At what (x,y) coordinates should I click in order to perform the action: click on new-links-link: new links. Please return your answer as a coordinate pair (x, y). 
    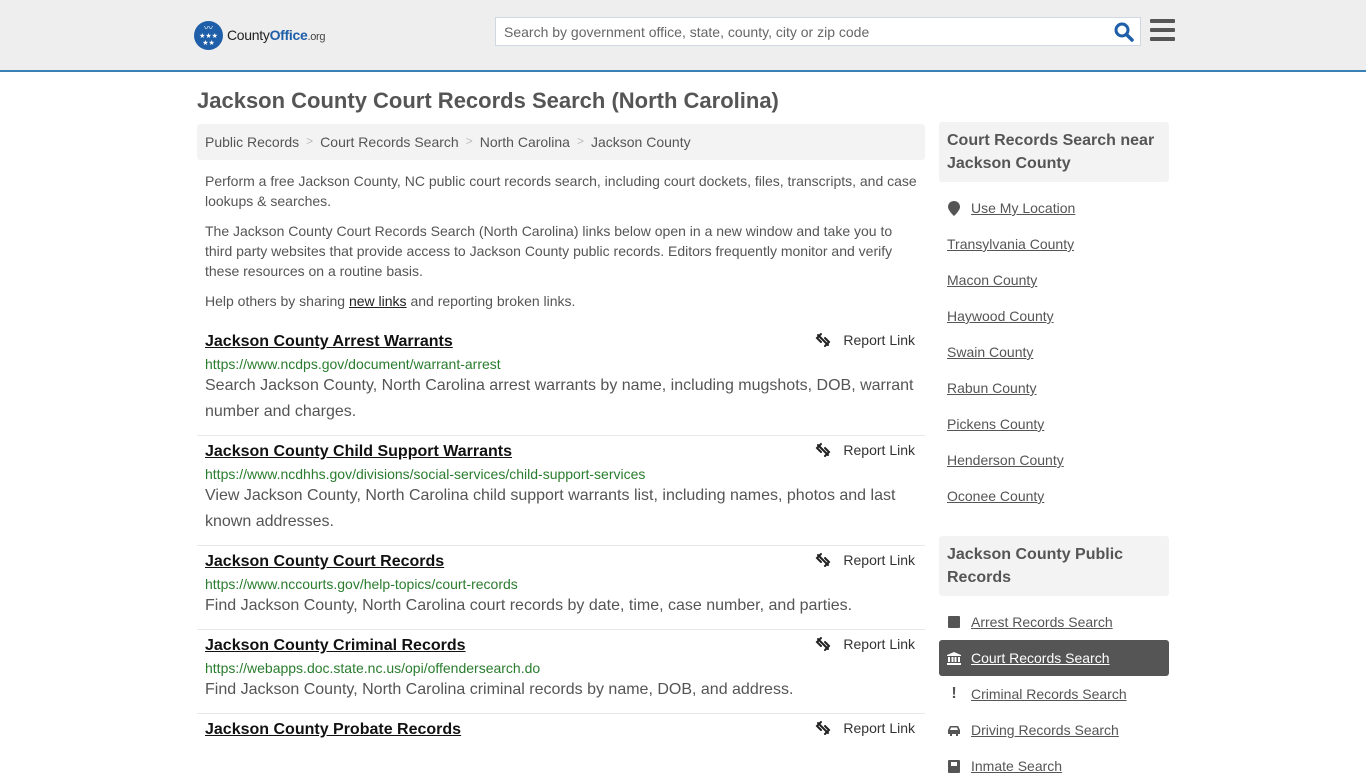
    Looking at the image, I should click on (378, 301).